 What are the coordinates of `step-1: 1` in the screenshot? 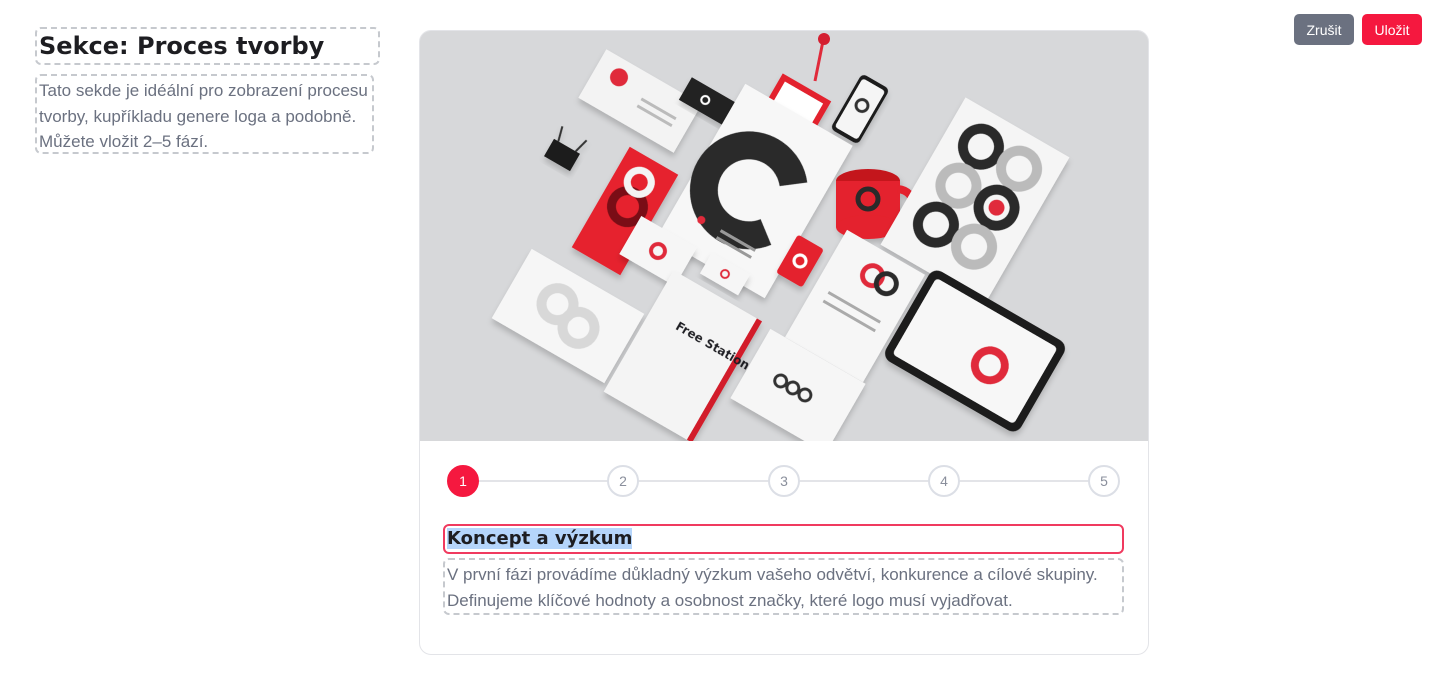 It's located at (463, 481).